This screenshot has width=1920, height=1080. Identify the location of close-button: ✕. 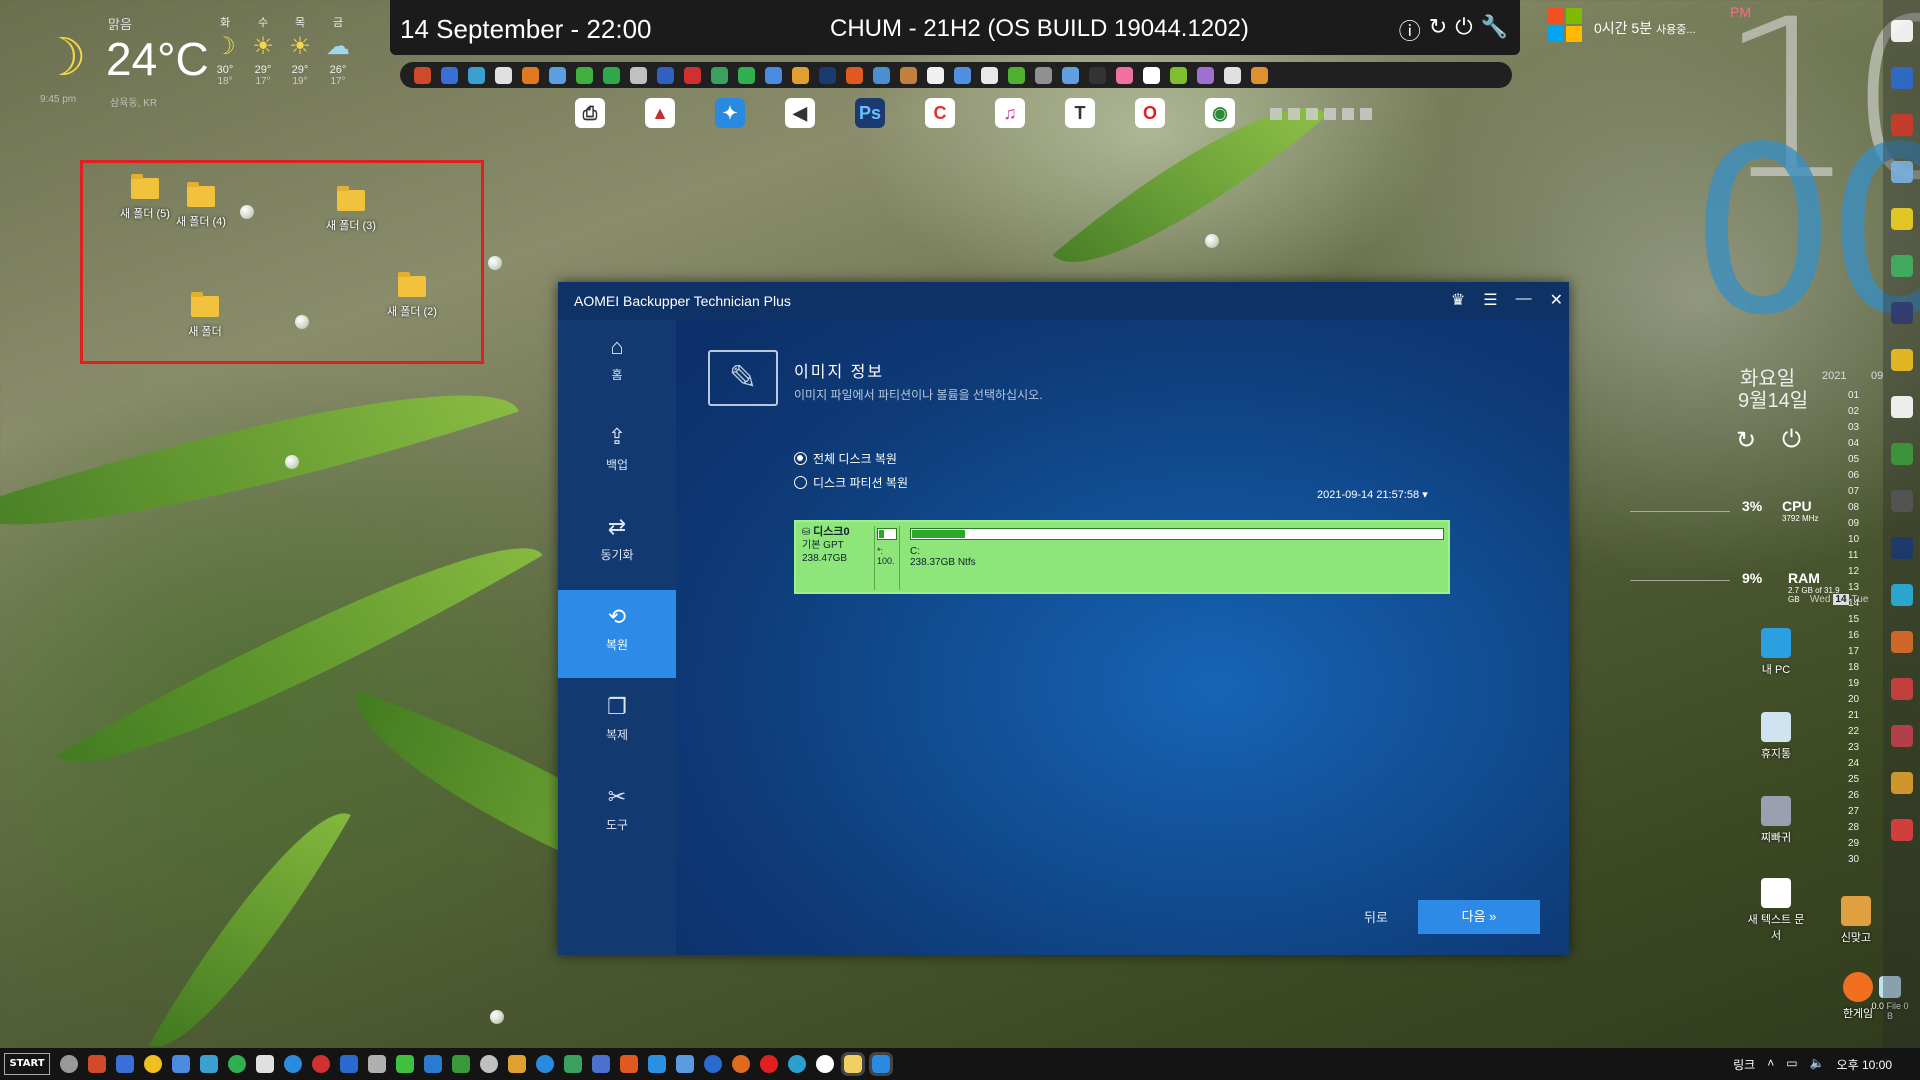
(1556, 300).